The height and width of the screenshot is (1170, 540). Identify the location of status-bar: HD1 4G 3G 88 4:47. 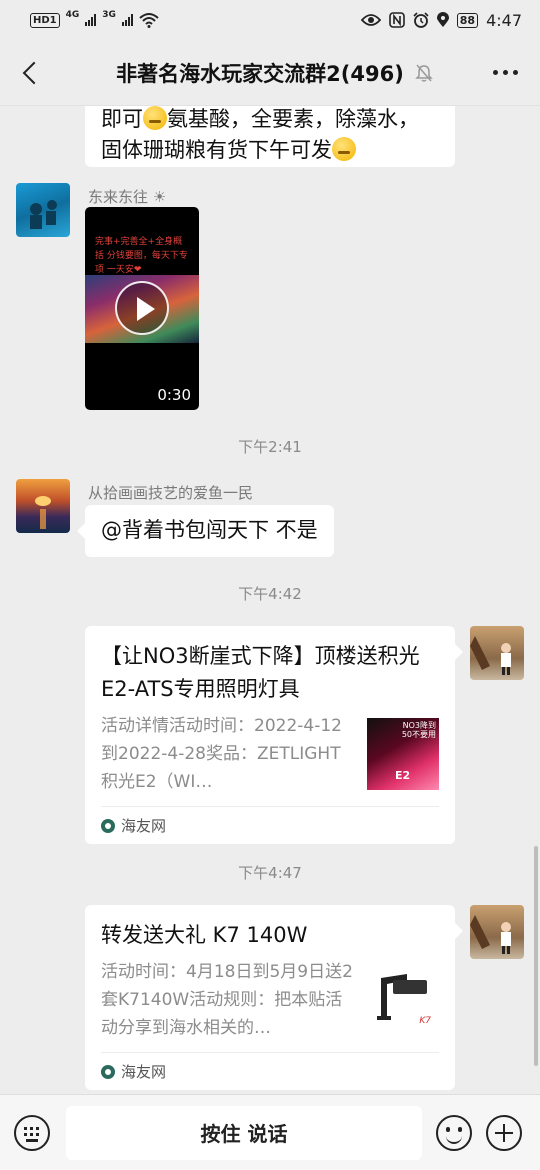
(270, 20).